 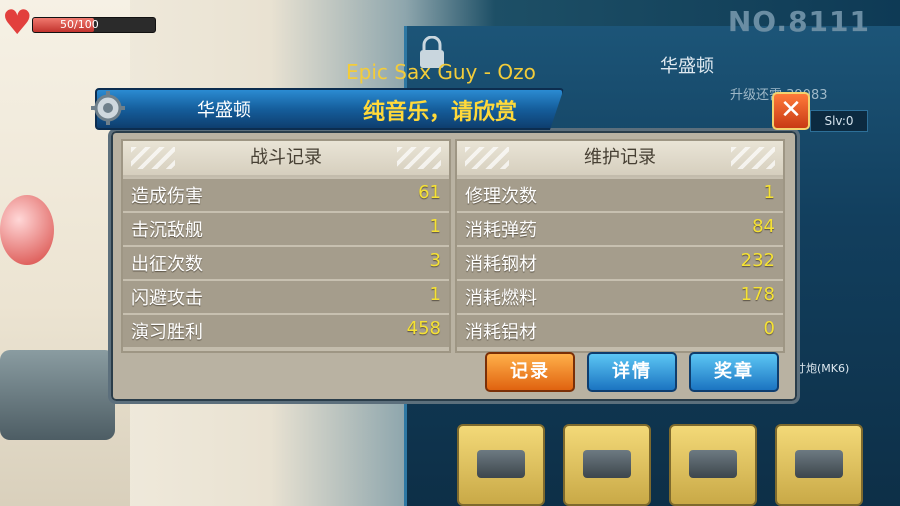 I want to click on turret-decoration, so click(x=57, y=395).